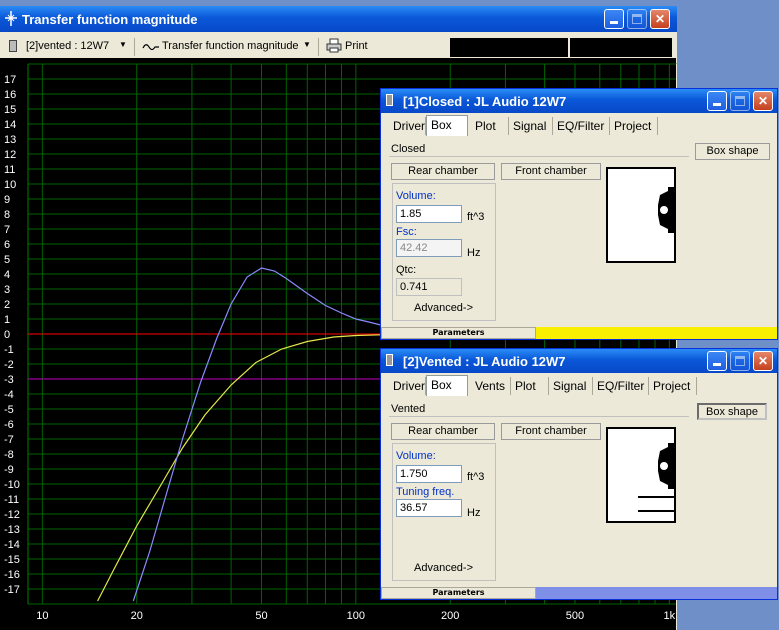  I want to click on y-tick-label: -8, so click(9, 455).